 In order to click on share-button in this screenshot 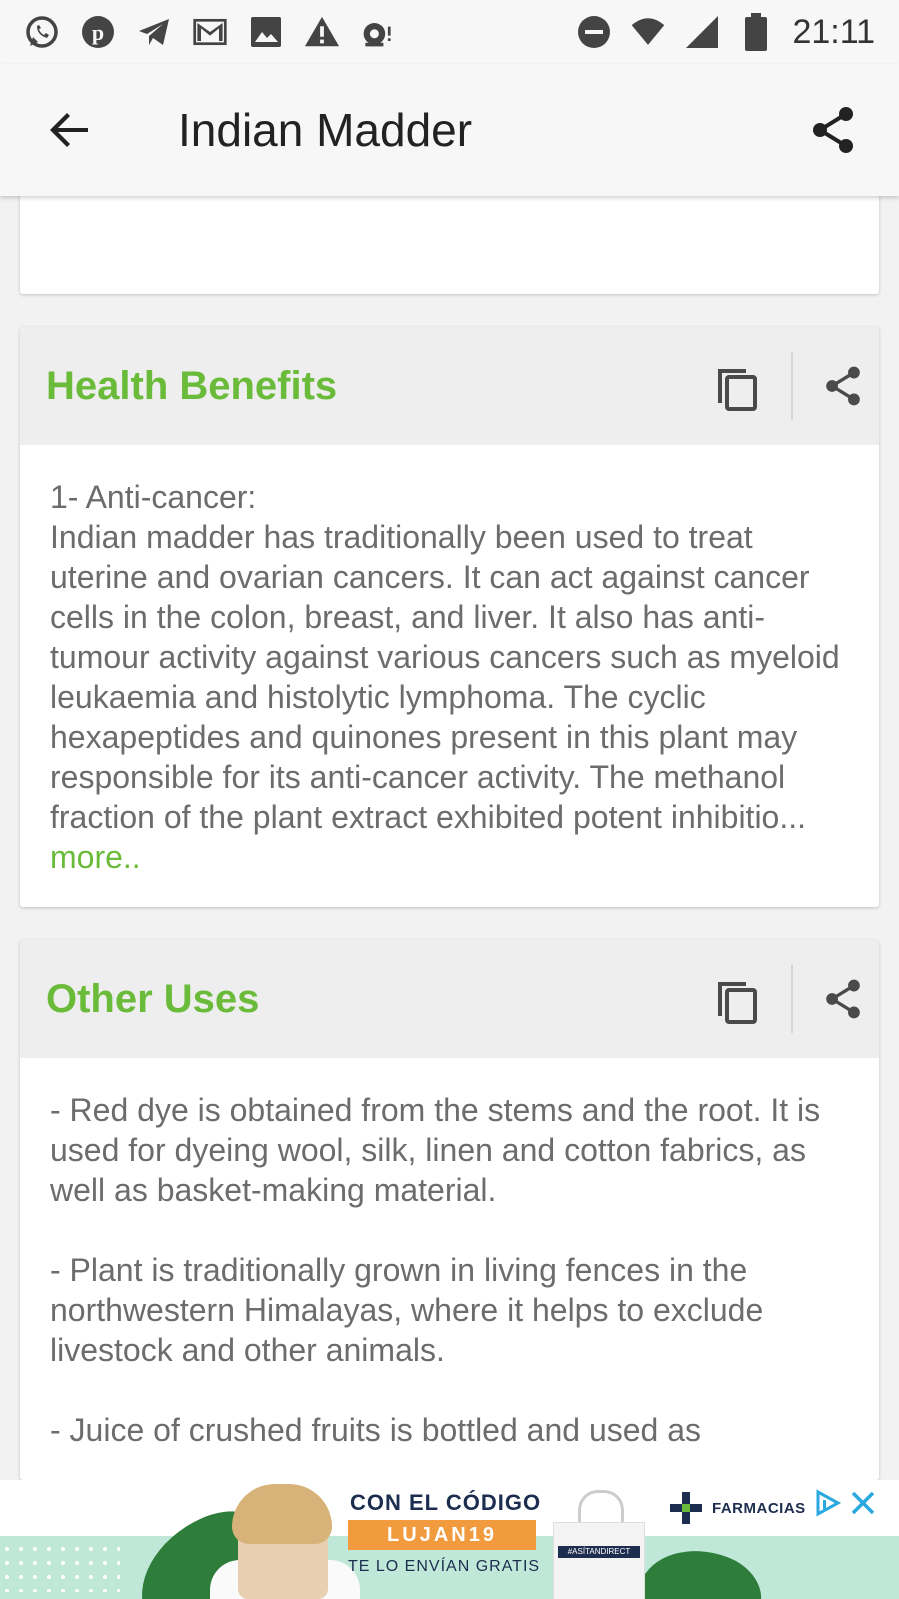, I will do `click(833, 130)`.